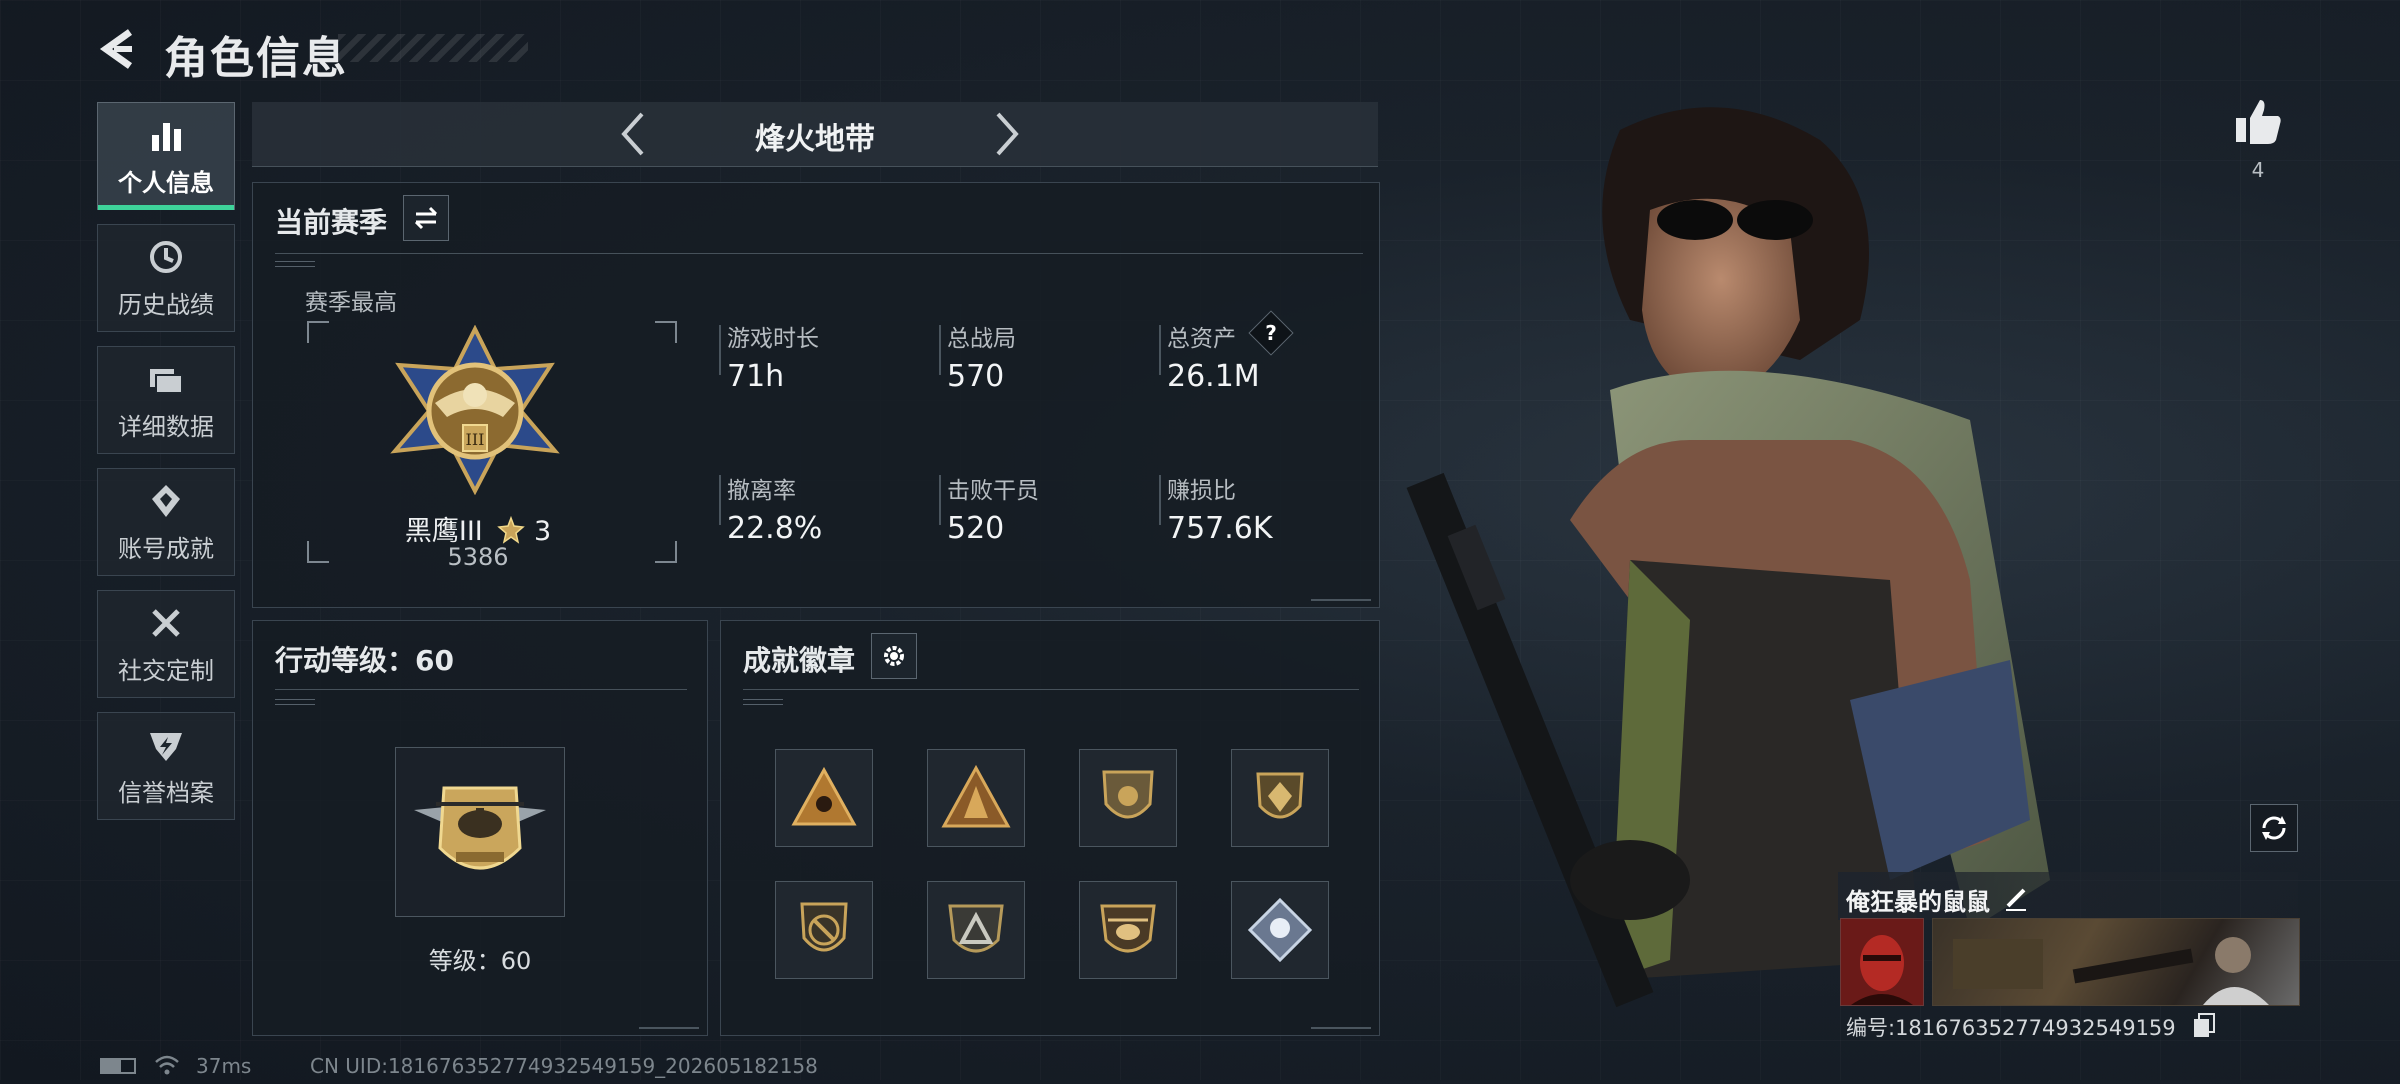  I want to click on title-decoration, so click(433, 48).